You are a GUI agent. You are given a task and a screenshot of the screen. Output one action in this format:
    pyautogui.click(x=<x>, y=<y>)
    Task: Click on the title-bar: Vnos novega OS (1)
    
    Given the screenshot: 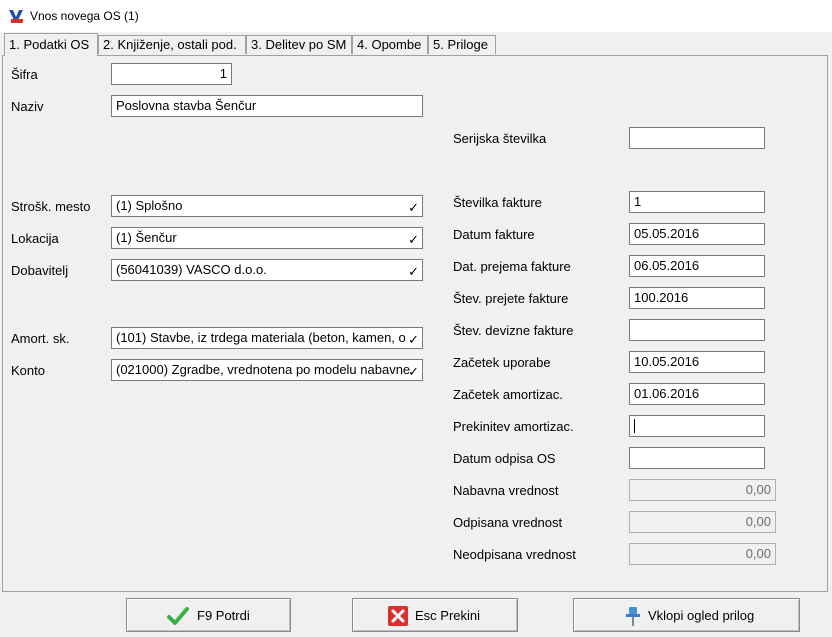 What is the action you would take?
    pyautogui.click(x=416, y=16)
    